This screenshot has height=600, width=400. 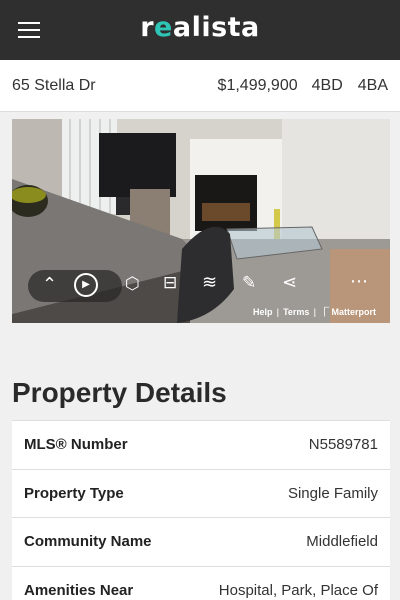 What do you see at coordinates (296, 312) in the screenshot?
I see `tour-terms-link: Terms` at bounding box center [296, 312].